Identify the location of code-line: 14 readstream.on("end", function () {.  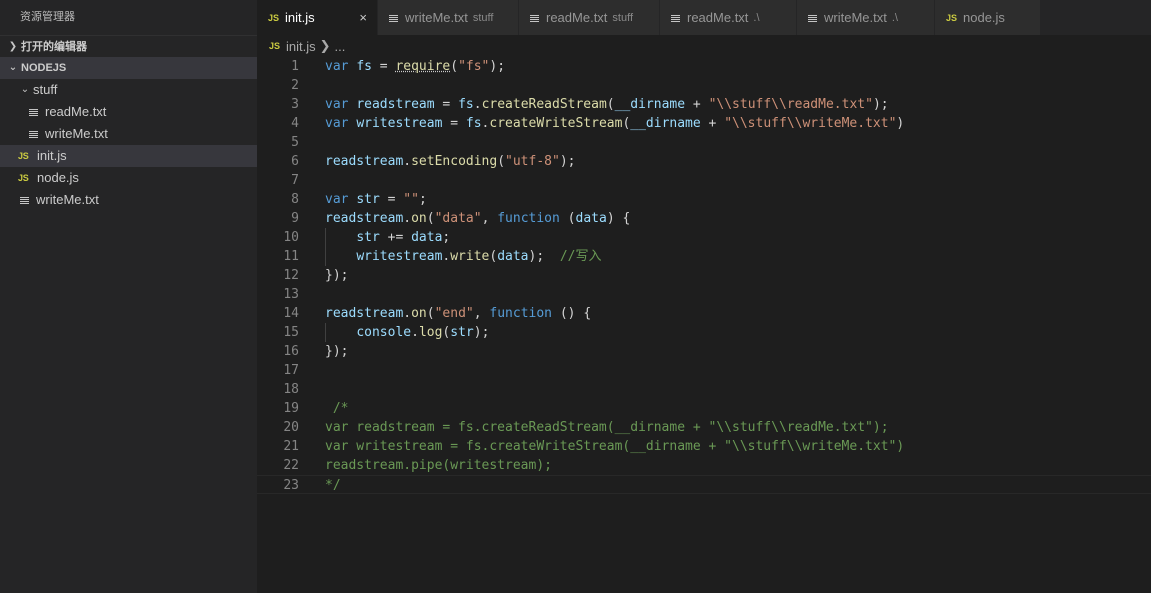
(704, 313).